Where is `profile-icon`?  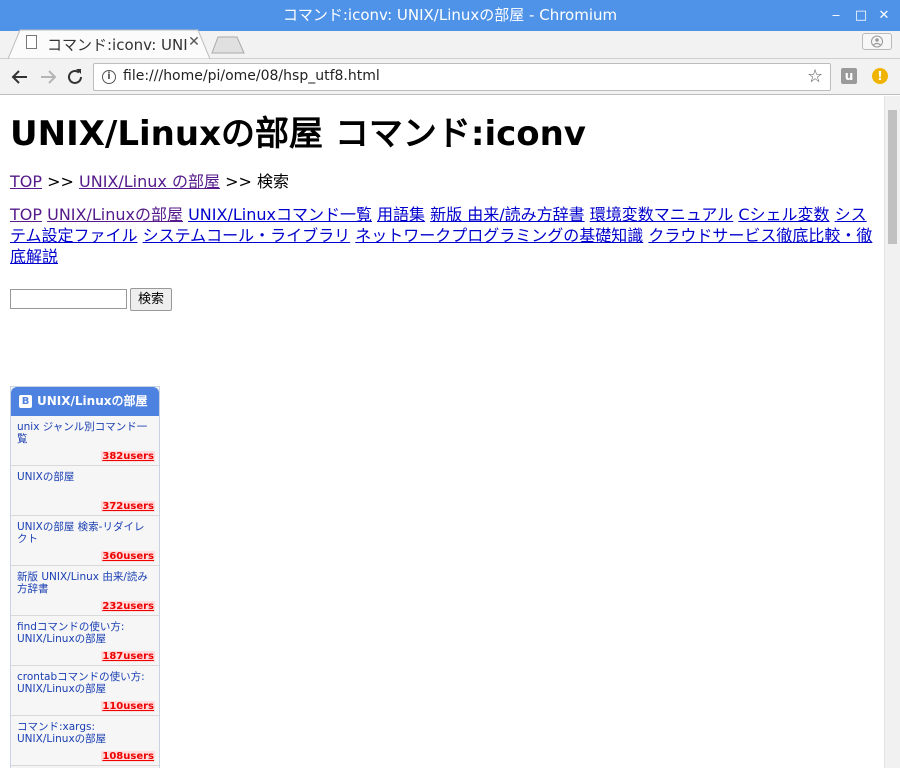 profile-icon is located at coordinates (877, 41).